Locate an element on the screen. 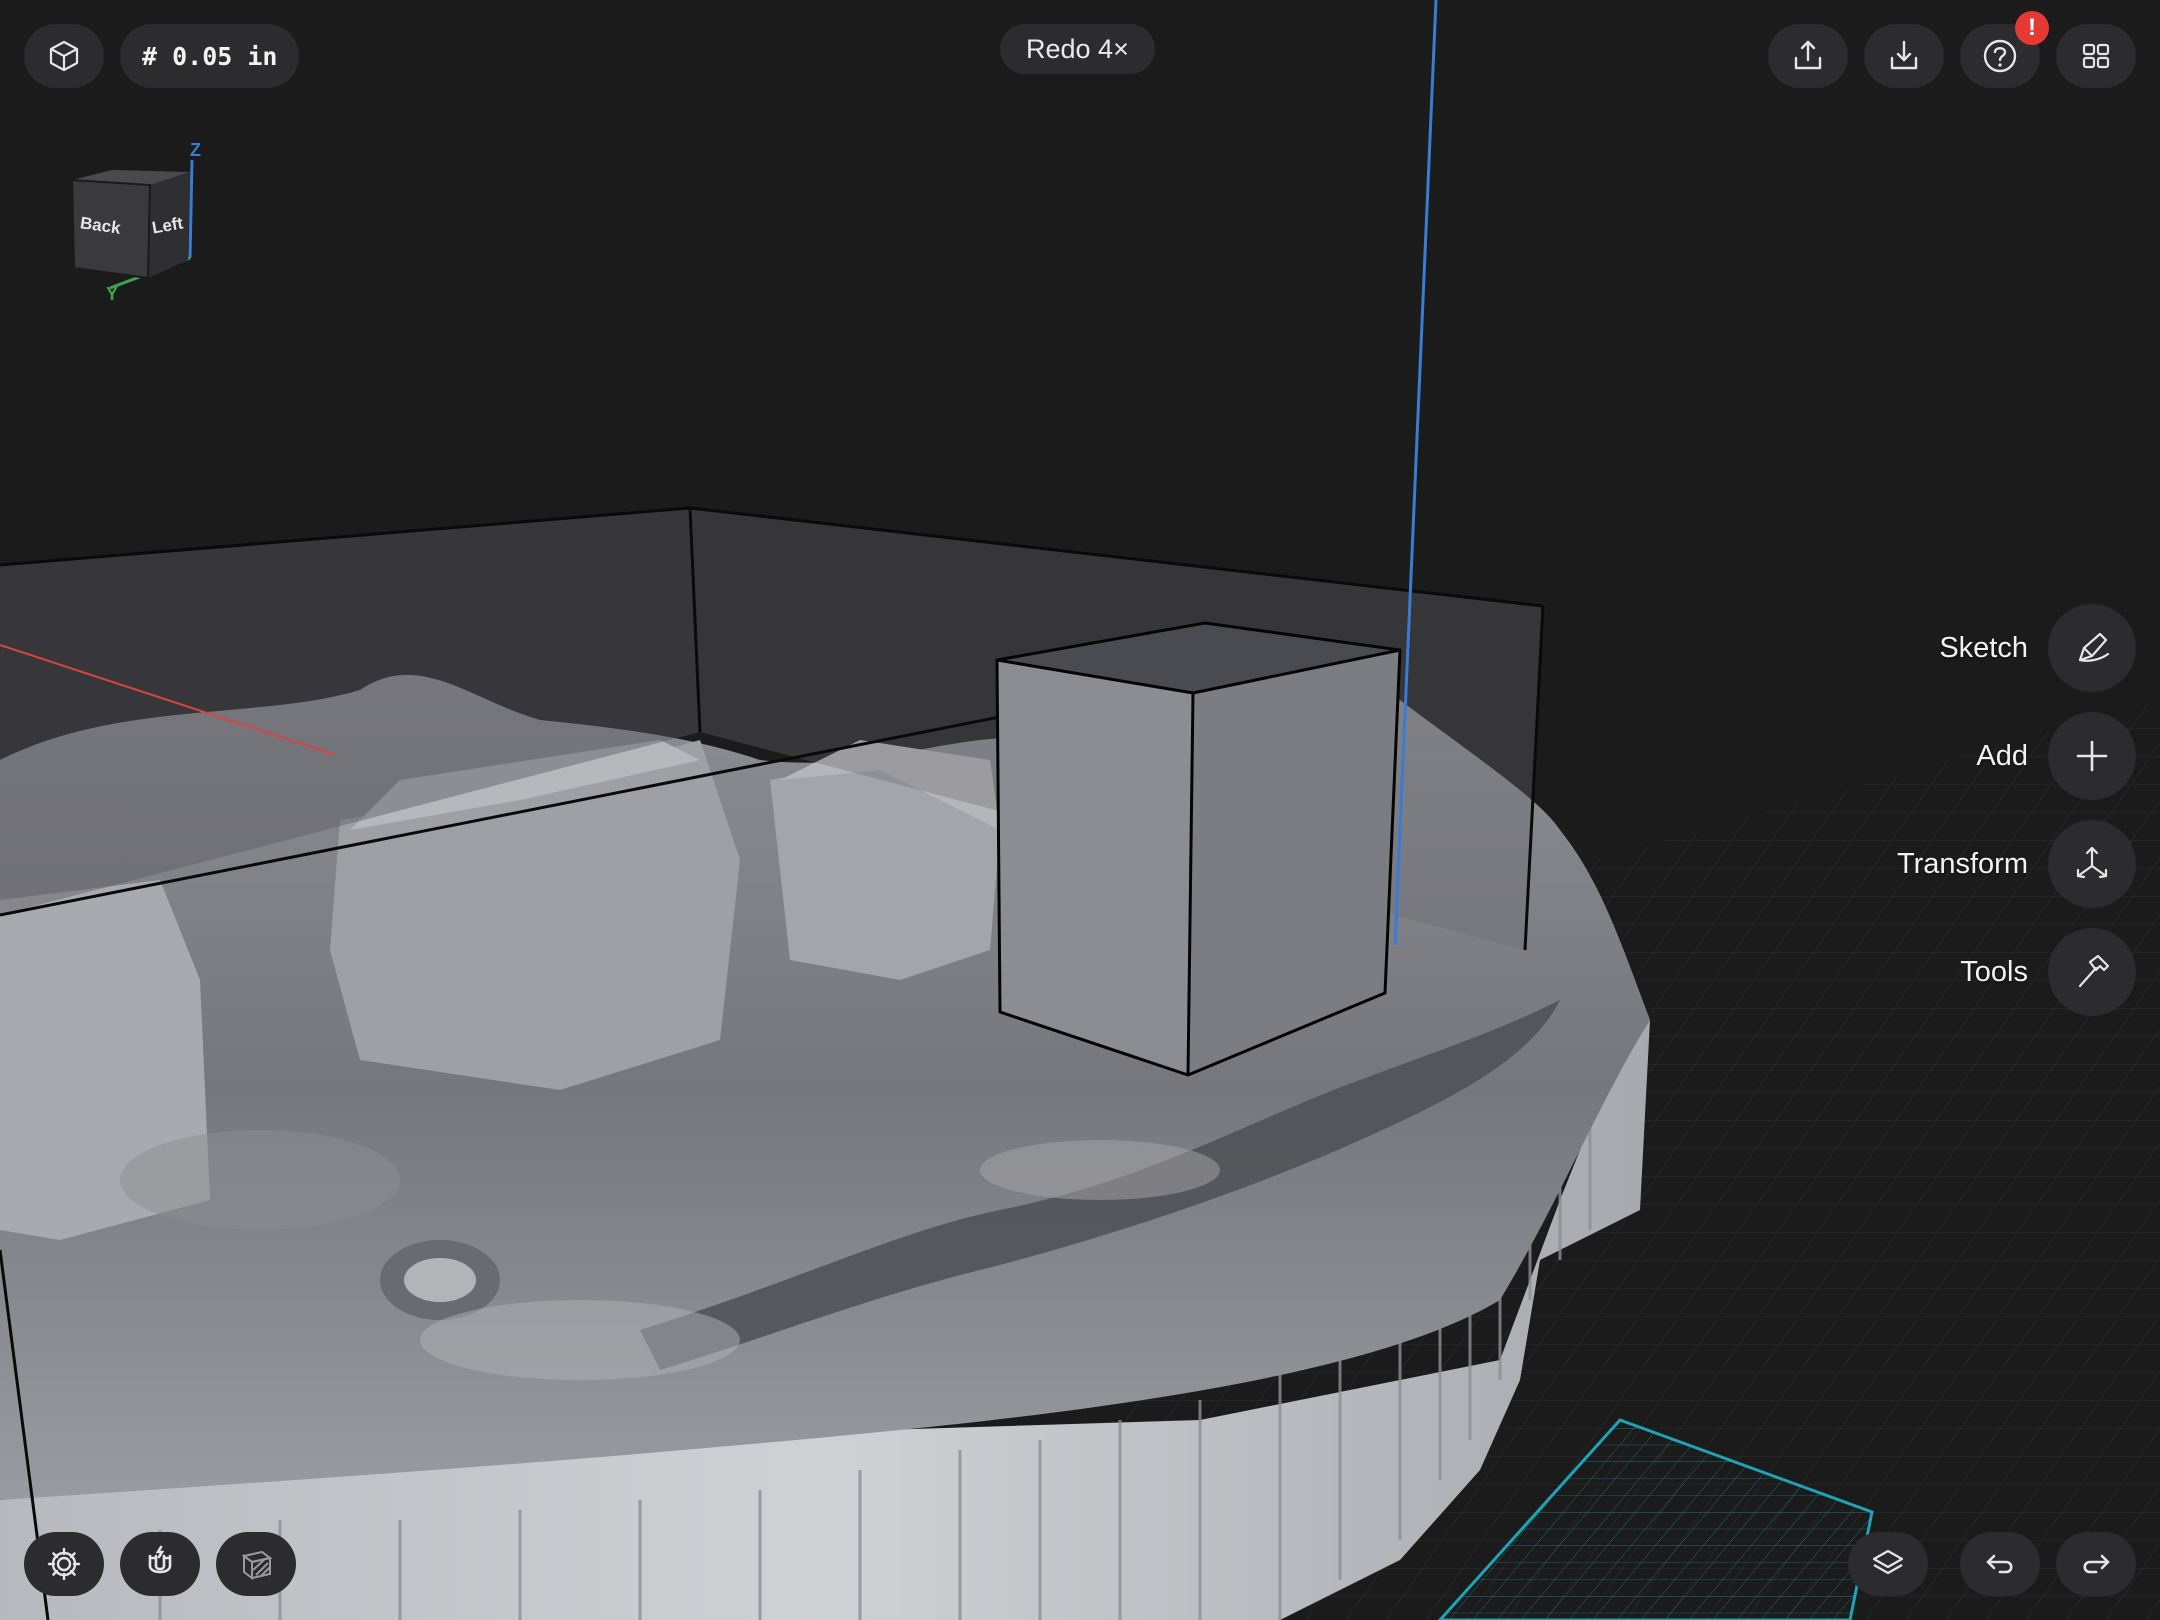 Image resolution: width=2160 pixels, height=1620 pixels. side-menu-add: Add is located at coordinates (2056, 756).